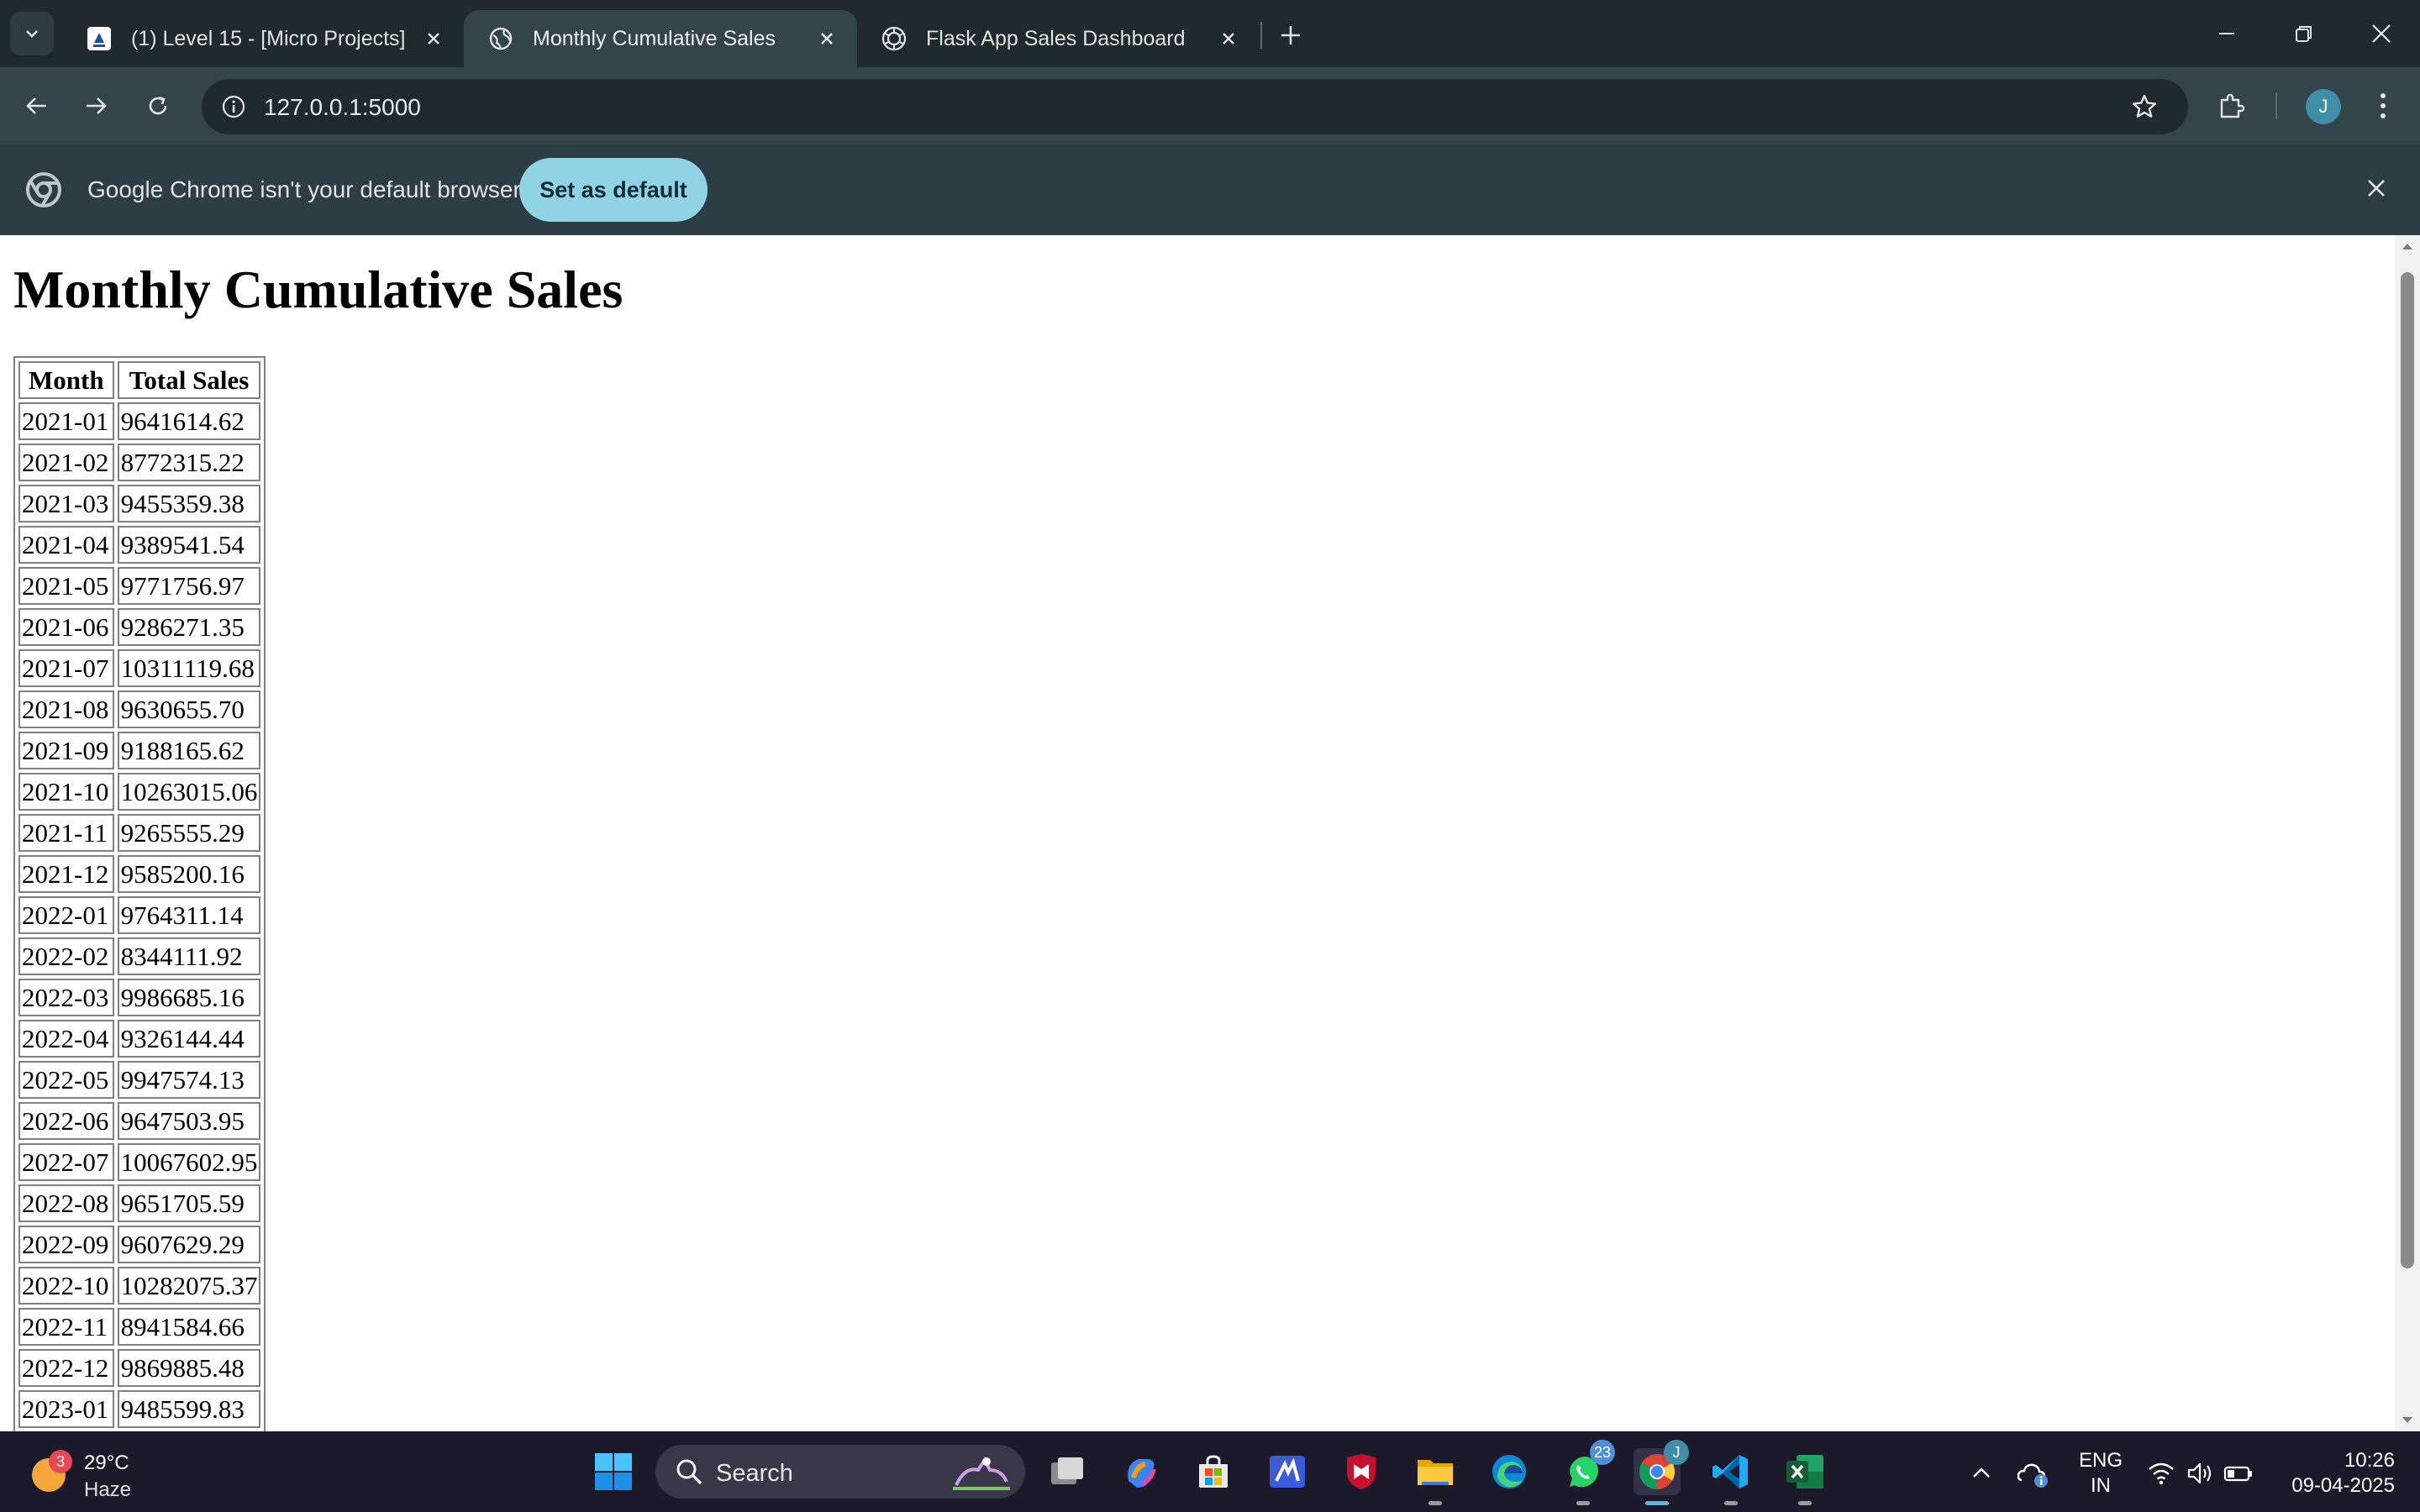 The image size is (2420, 1512). What do you see at coordinates (66, 1121) in the screenshot?
I see `month-cell: 2022-06` at bounding box center [66, 1121].